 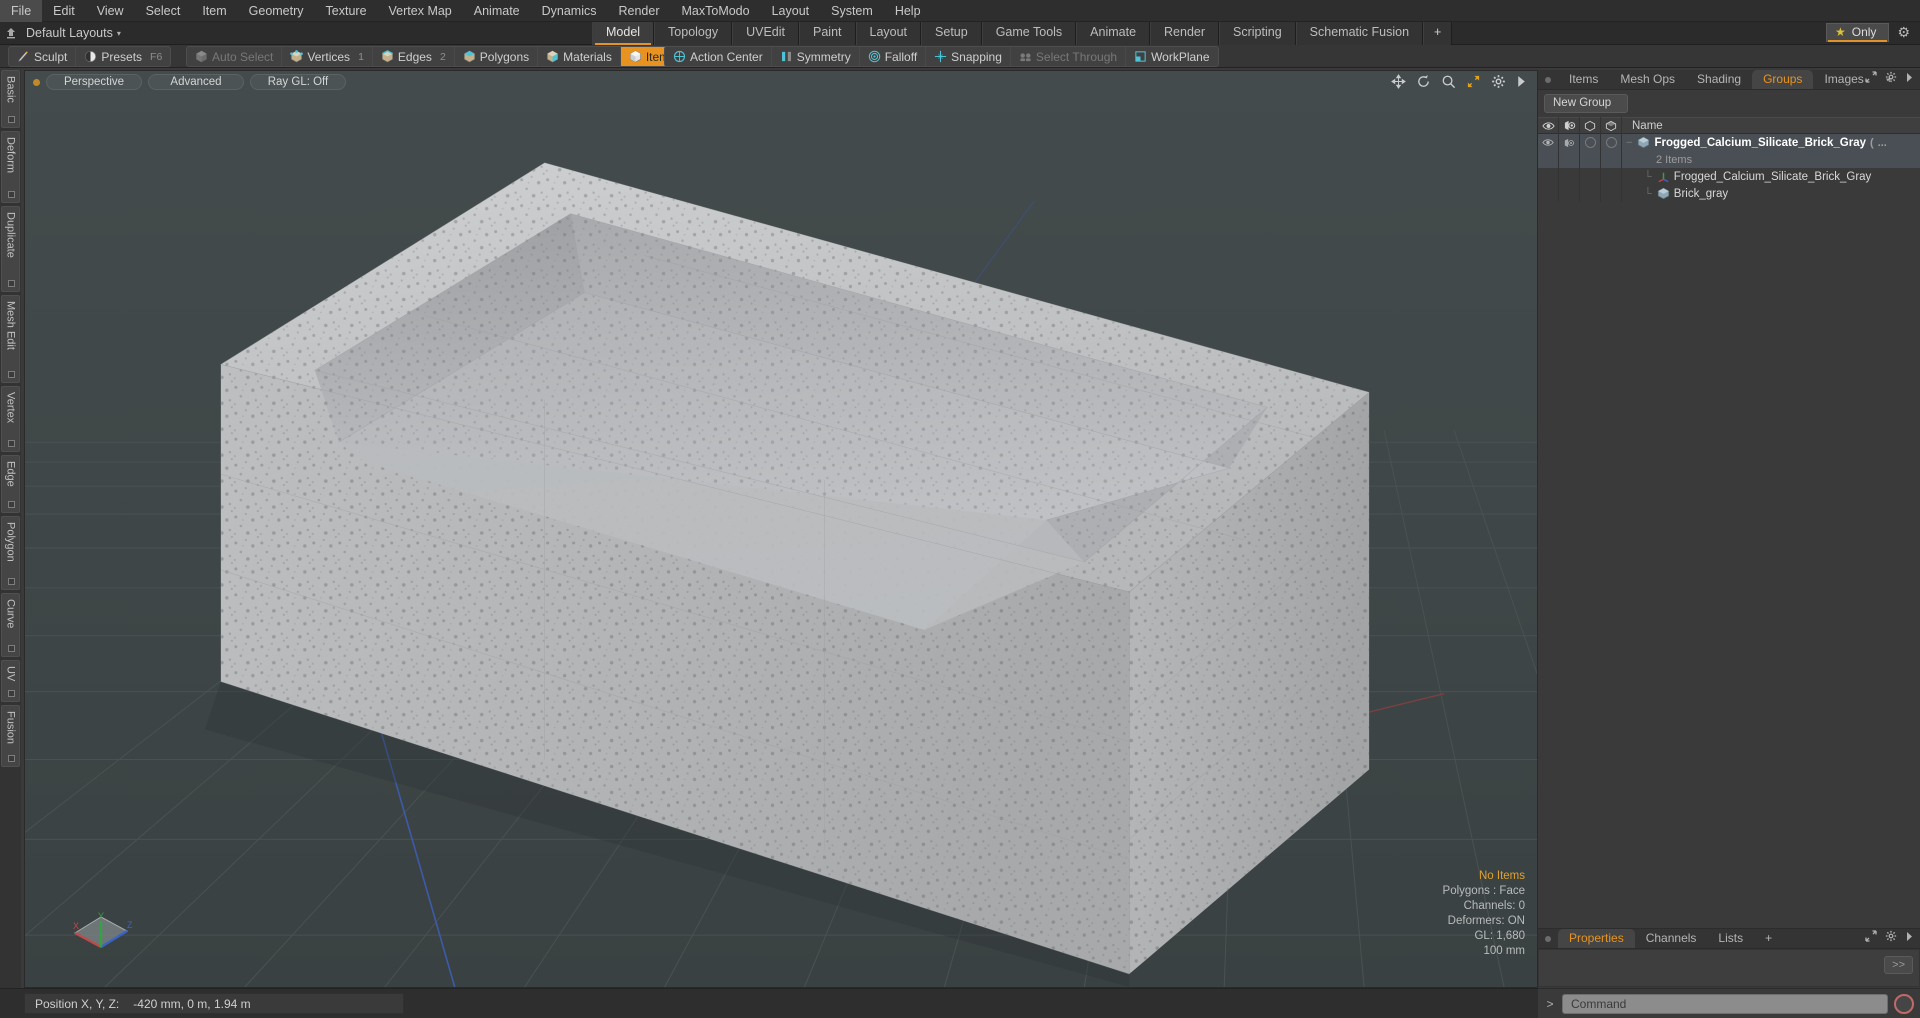 I want to click on only-button: ★ Only, so click(x=1857, y=32).